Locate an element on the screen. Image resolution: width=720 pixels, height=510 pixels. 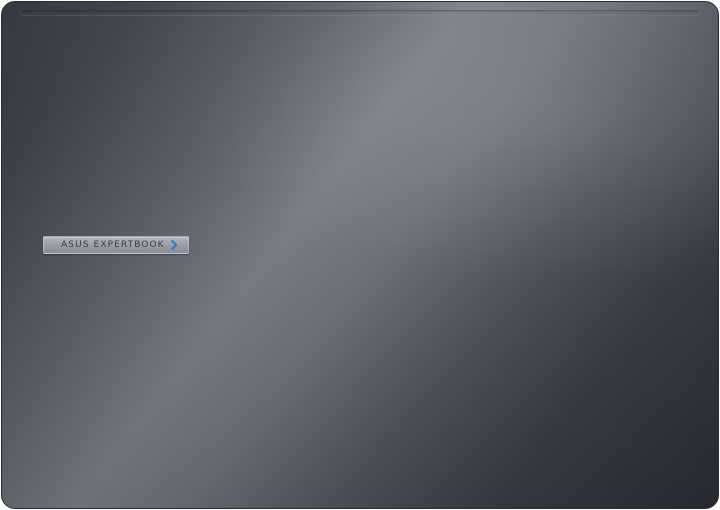
lid-top-edge is located at coordinates (360, 13).